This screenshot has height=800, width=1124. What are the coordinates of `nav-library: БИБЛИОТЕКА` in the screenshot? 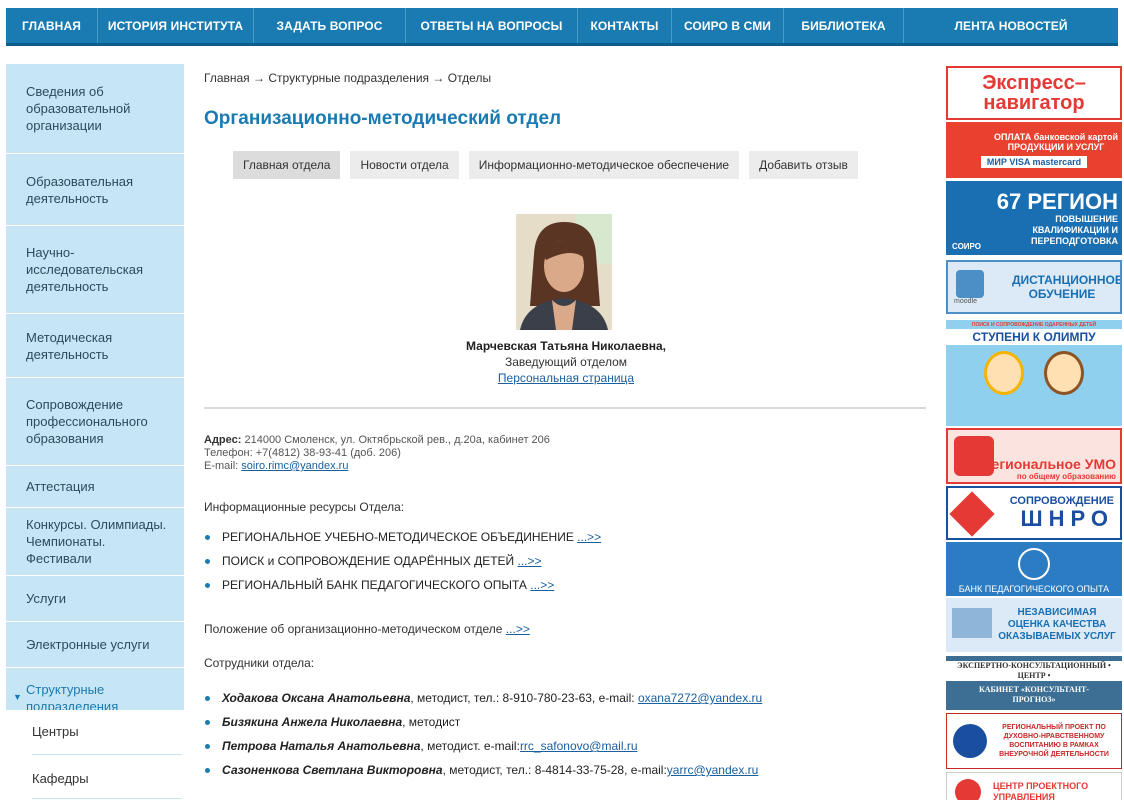 It's located at (844, 25).